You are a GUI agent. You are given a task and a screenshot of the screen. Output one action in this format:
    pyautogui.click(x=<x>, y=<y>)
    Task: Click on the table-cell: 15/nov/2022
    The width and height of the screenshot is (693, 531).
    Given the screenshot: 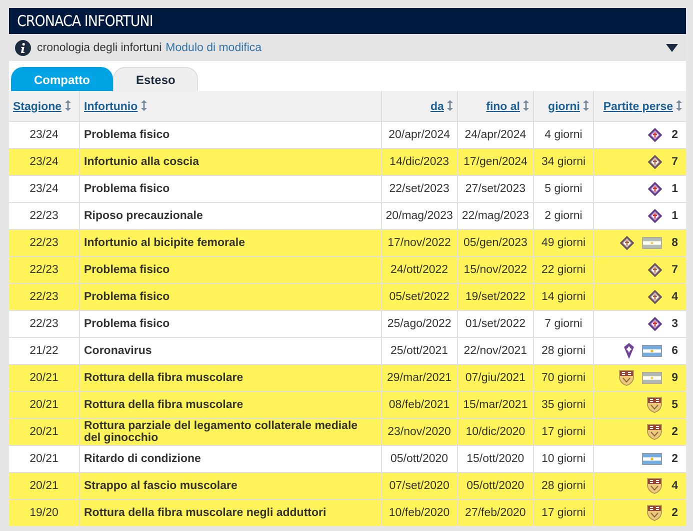 What is the action you would take?
    pyautogui.click(x=495, y=270)
    